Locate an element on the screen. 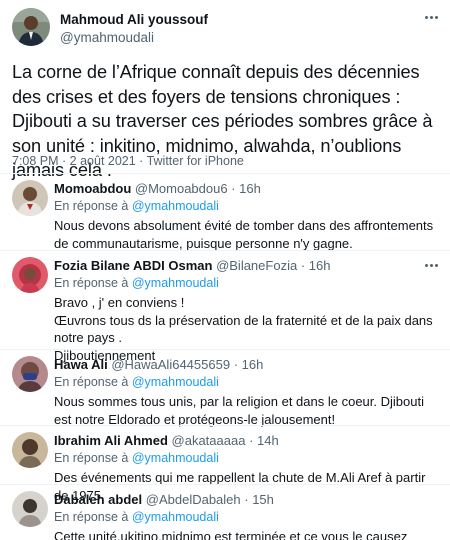 Image resolution: width=450 pixels, height=540 pixels. reply-author-handle: @AbdelDabaleh is located at coordinates (193, 499).